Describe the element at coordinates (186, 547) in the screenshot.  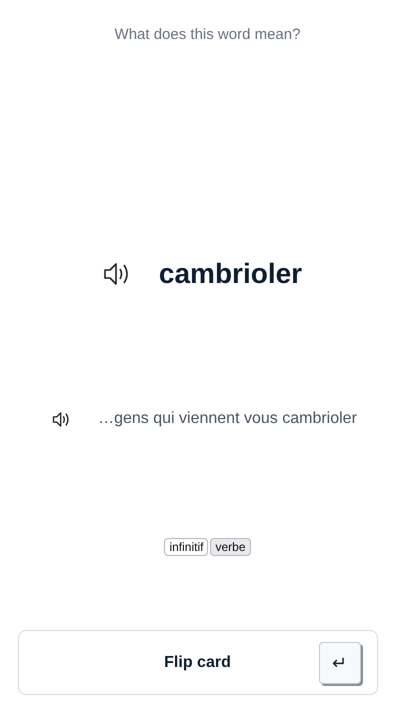
I see `tag: infinitif` at that location.